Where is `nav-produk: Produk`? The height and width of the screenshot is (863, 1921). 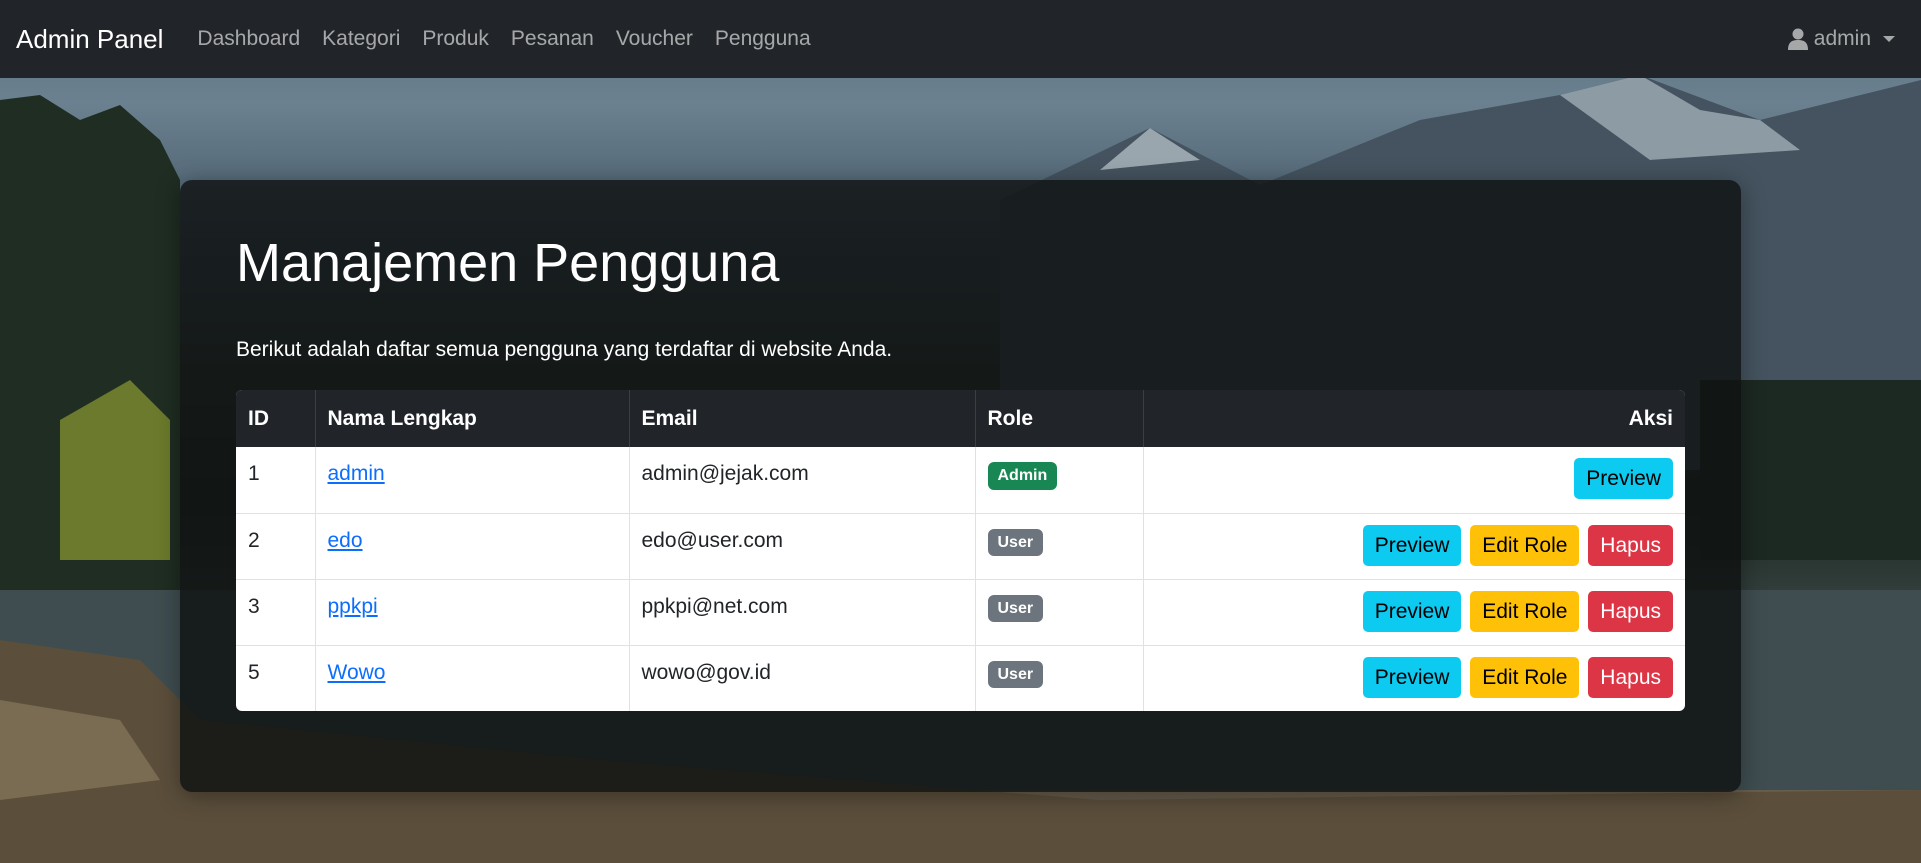 nav-produk: Produk is located at coordinates (455, 39).